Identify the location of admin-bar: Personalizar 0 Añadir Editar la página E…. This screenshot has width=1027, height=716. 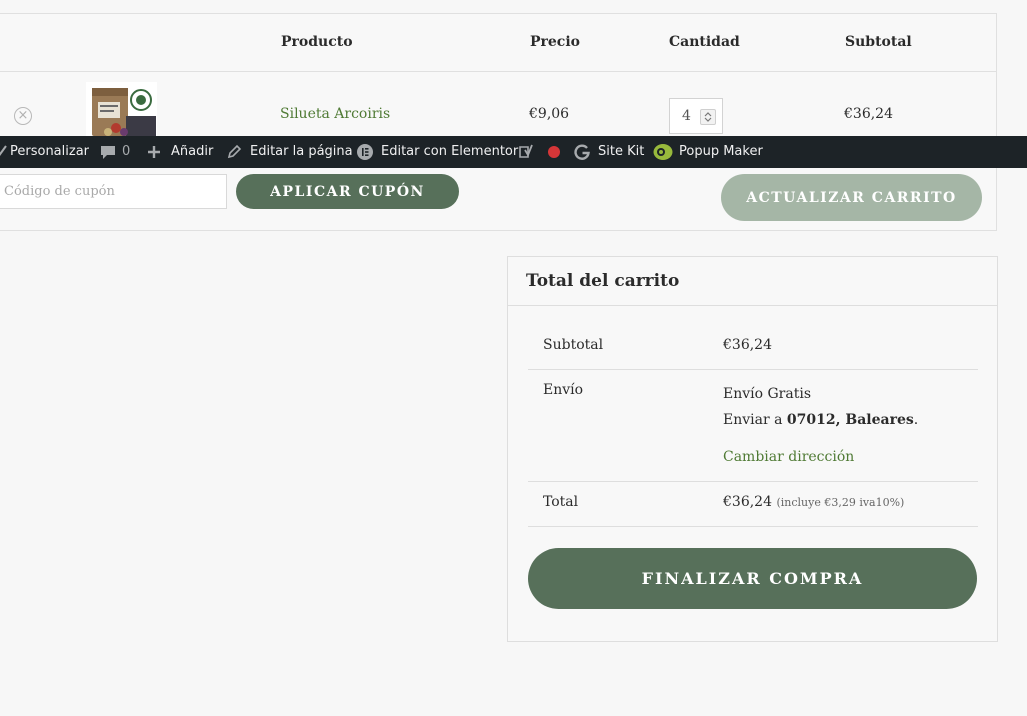
(513, 152).